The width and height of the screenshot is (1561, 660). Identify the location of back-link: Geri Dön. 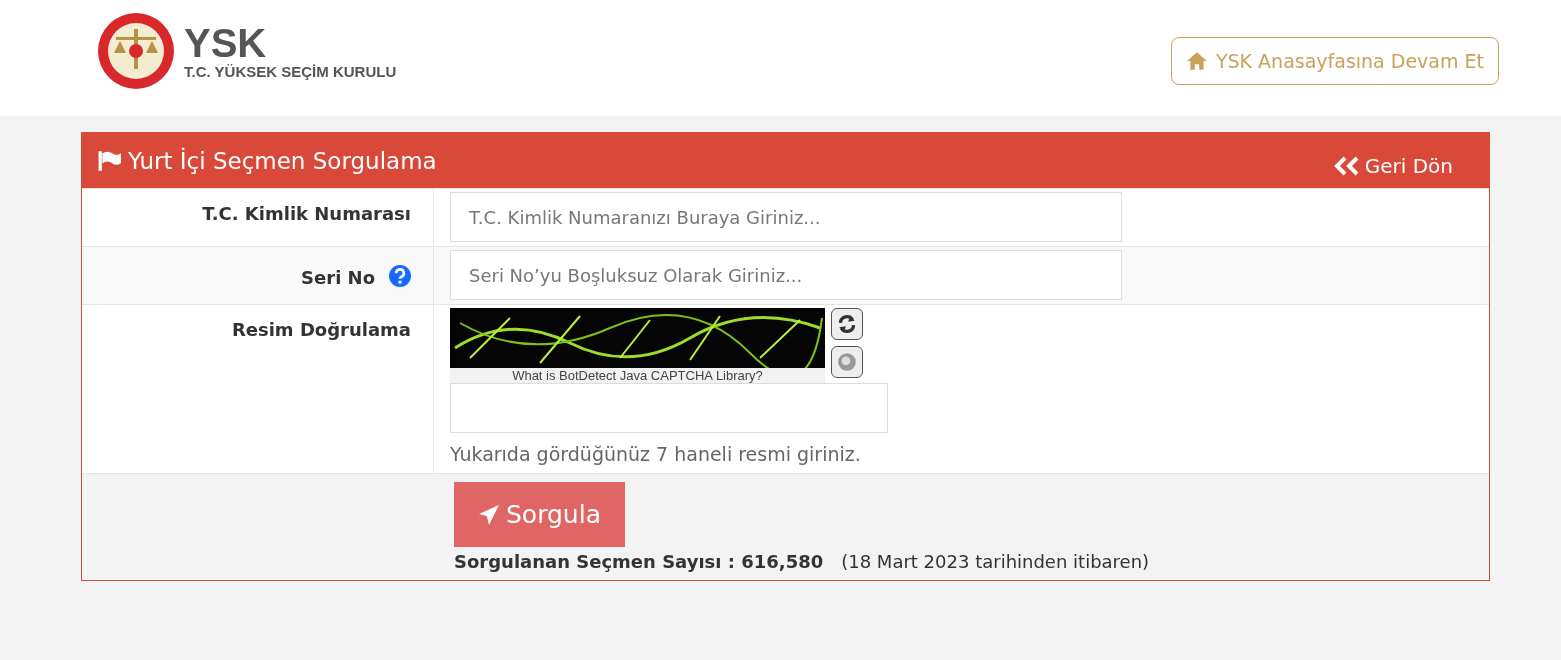
(1392, 165).